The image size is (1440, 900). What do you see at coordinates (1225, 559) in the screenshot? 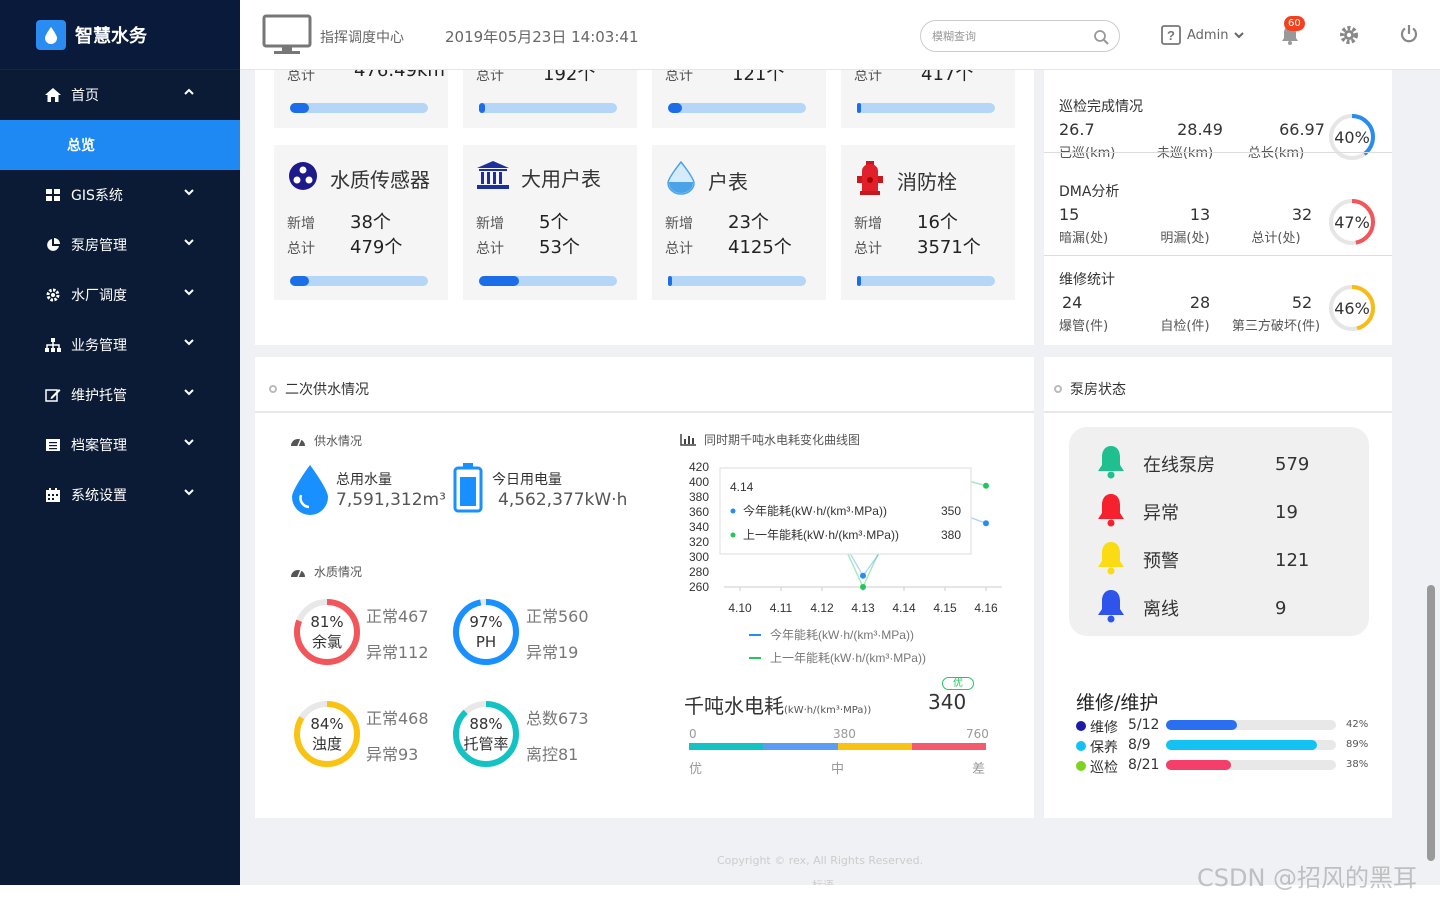
I see `pump-status-row: 预警 121` at bounding box center [1225, 559].